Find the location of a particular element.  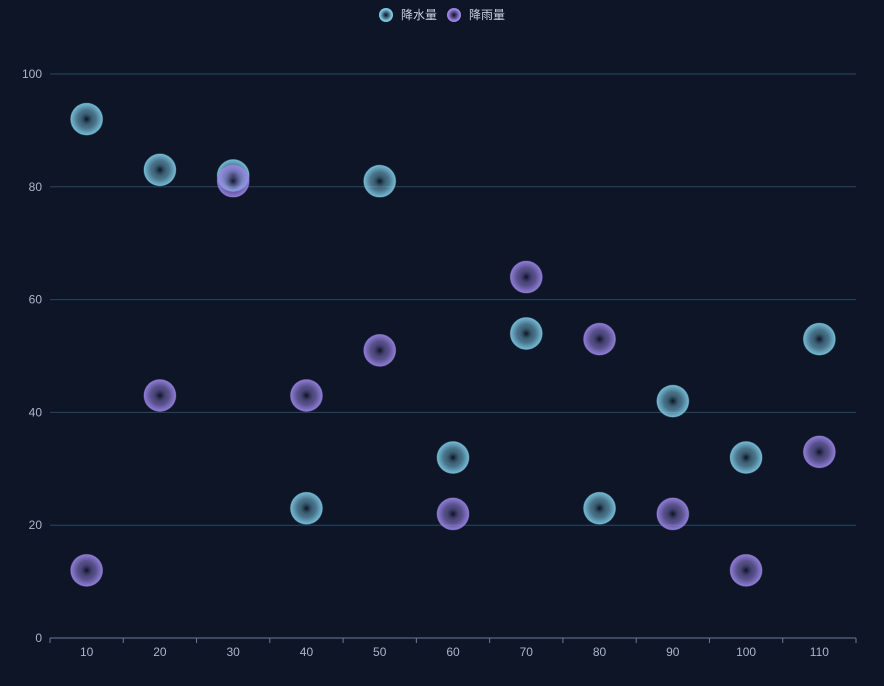

y-tick-label-40: 40 is located at coordinates (36, 412).